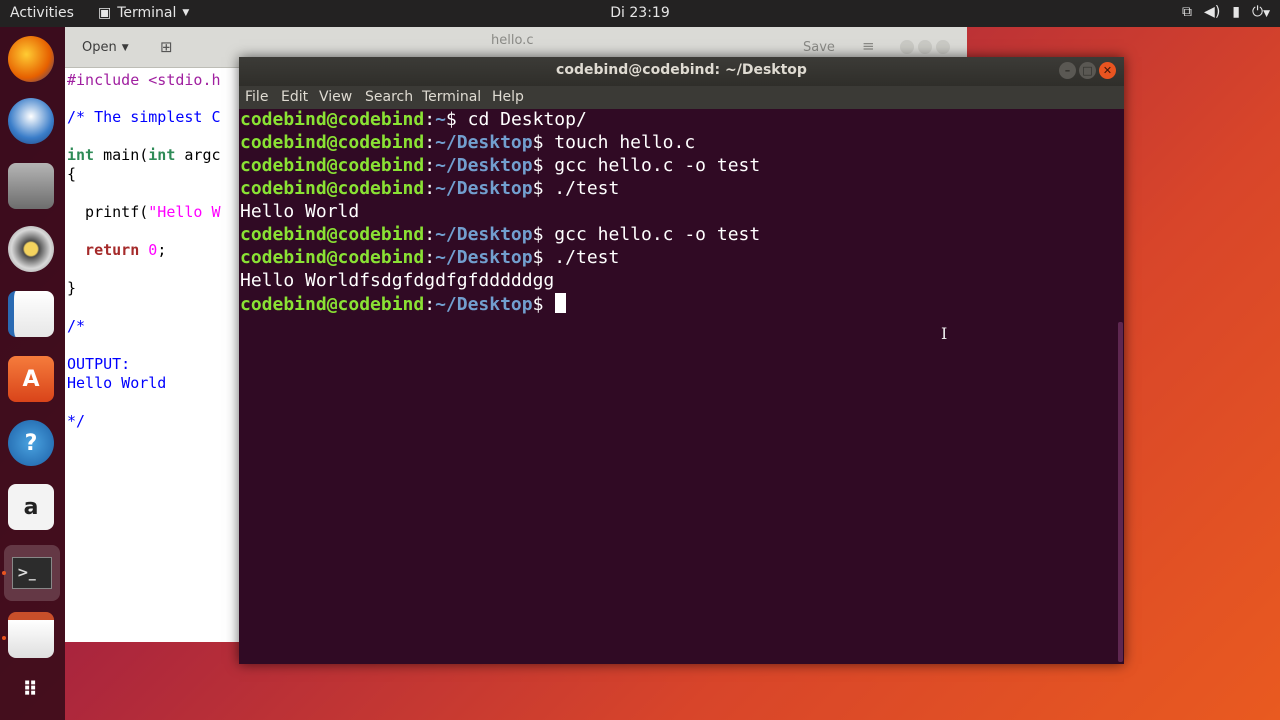 This screenshot has height=720, width=1280. Describe the element at coordinates (31, 59) in the screenshot. I see `firefox-icon` at that location.